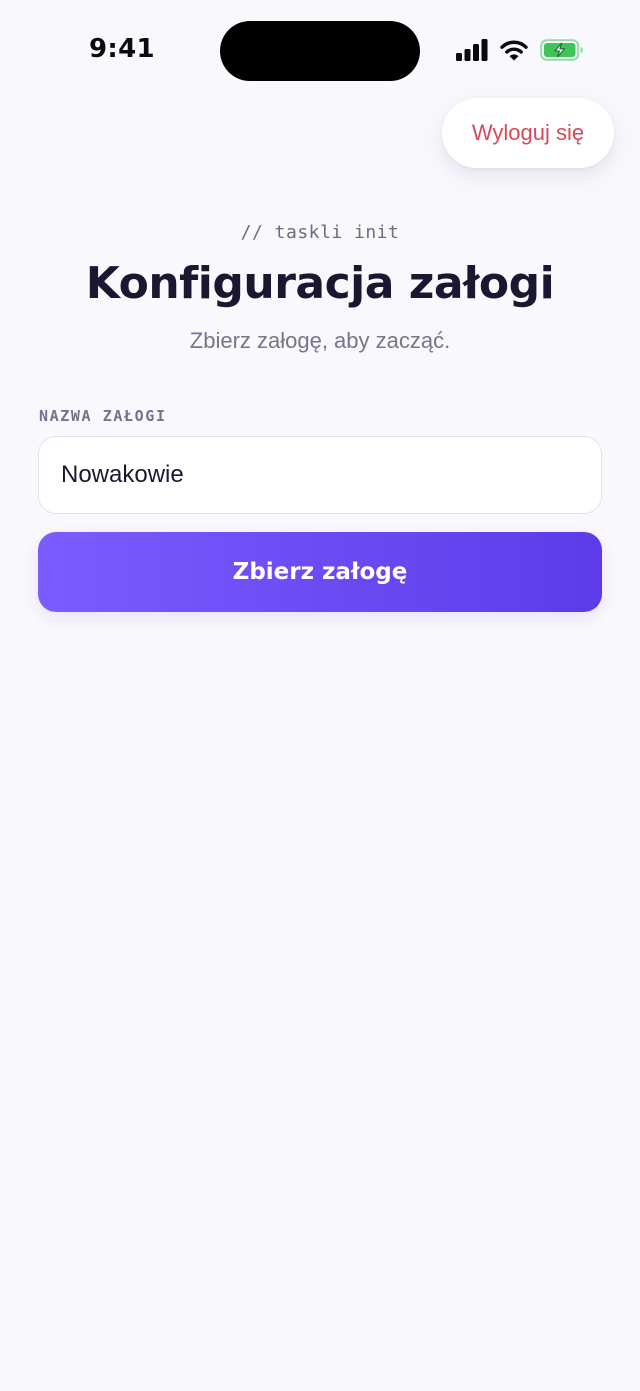 The width and height of the screenshot is (640, 1391). Describe the element at coordinates (320, 572) in the screenshot. I see `assemble-crew-button: Zbierz załogę` at that location.